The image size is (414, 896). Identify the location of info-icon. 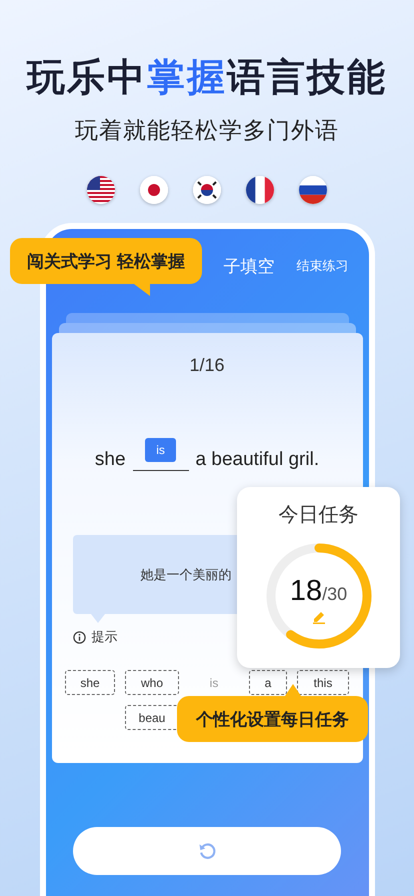
(79, 637).